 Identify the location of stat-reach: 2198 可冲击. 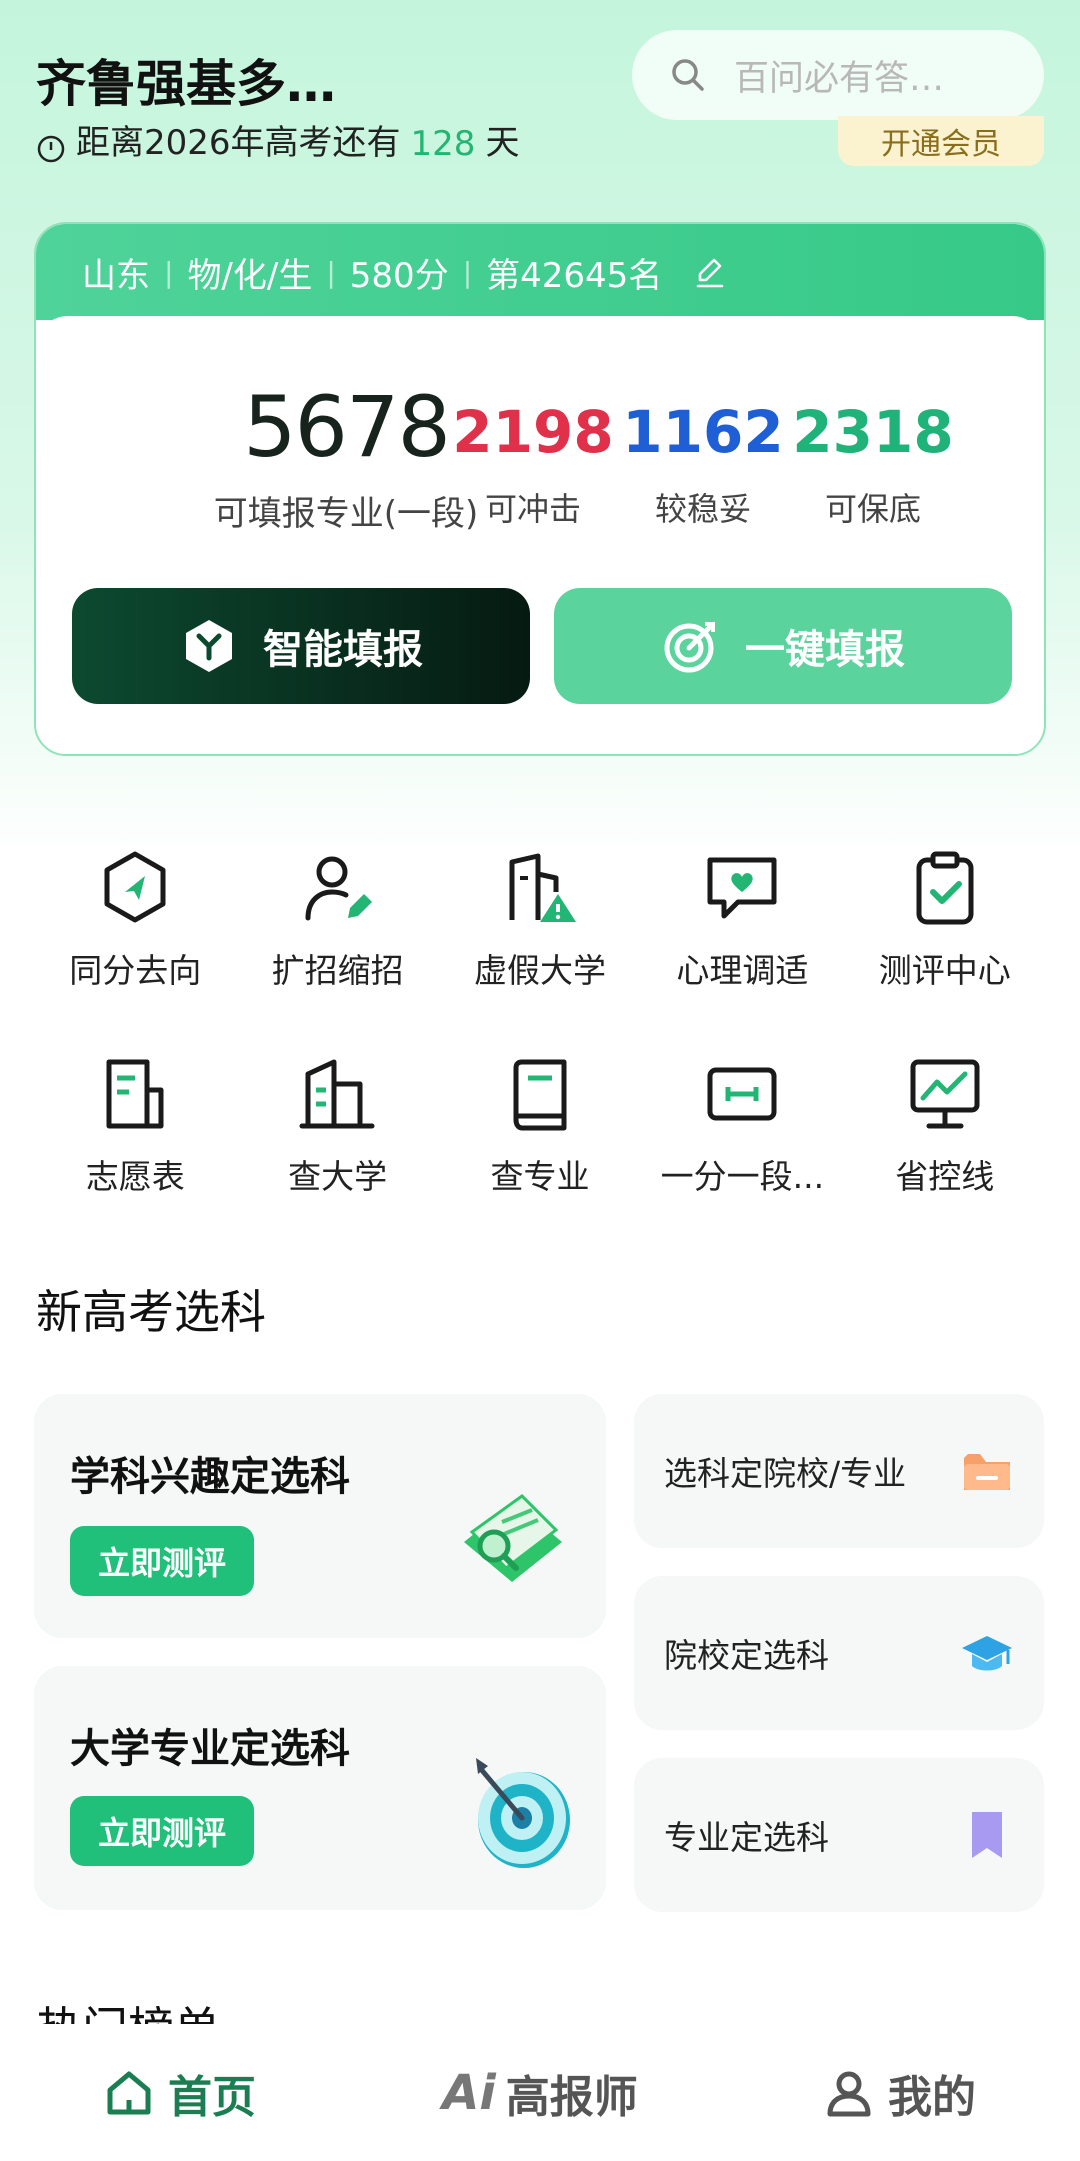
(533, 464).